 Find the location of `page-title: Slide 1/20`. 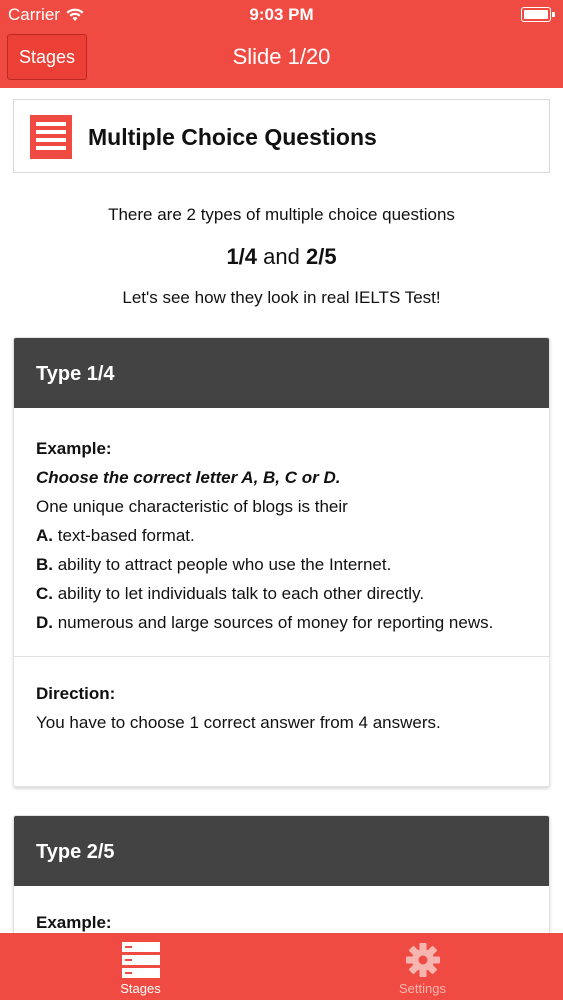

page-title: Slide 1/20 is located at coordinates (281, 56).